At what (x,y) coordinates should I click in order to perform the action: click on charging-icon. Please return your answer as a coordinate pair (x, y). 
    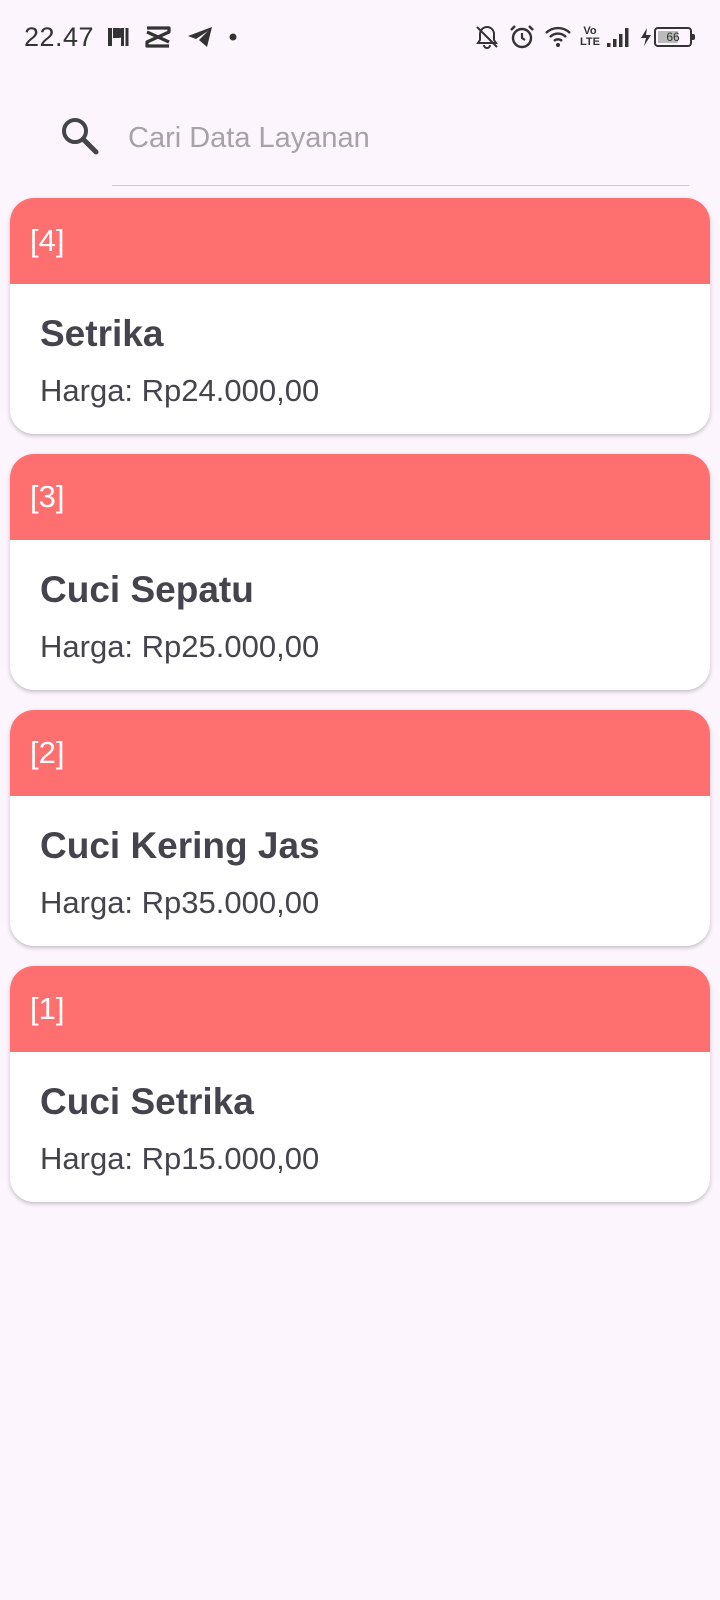
    Looking at the image, I should click on (646, 37).